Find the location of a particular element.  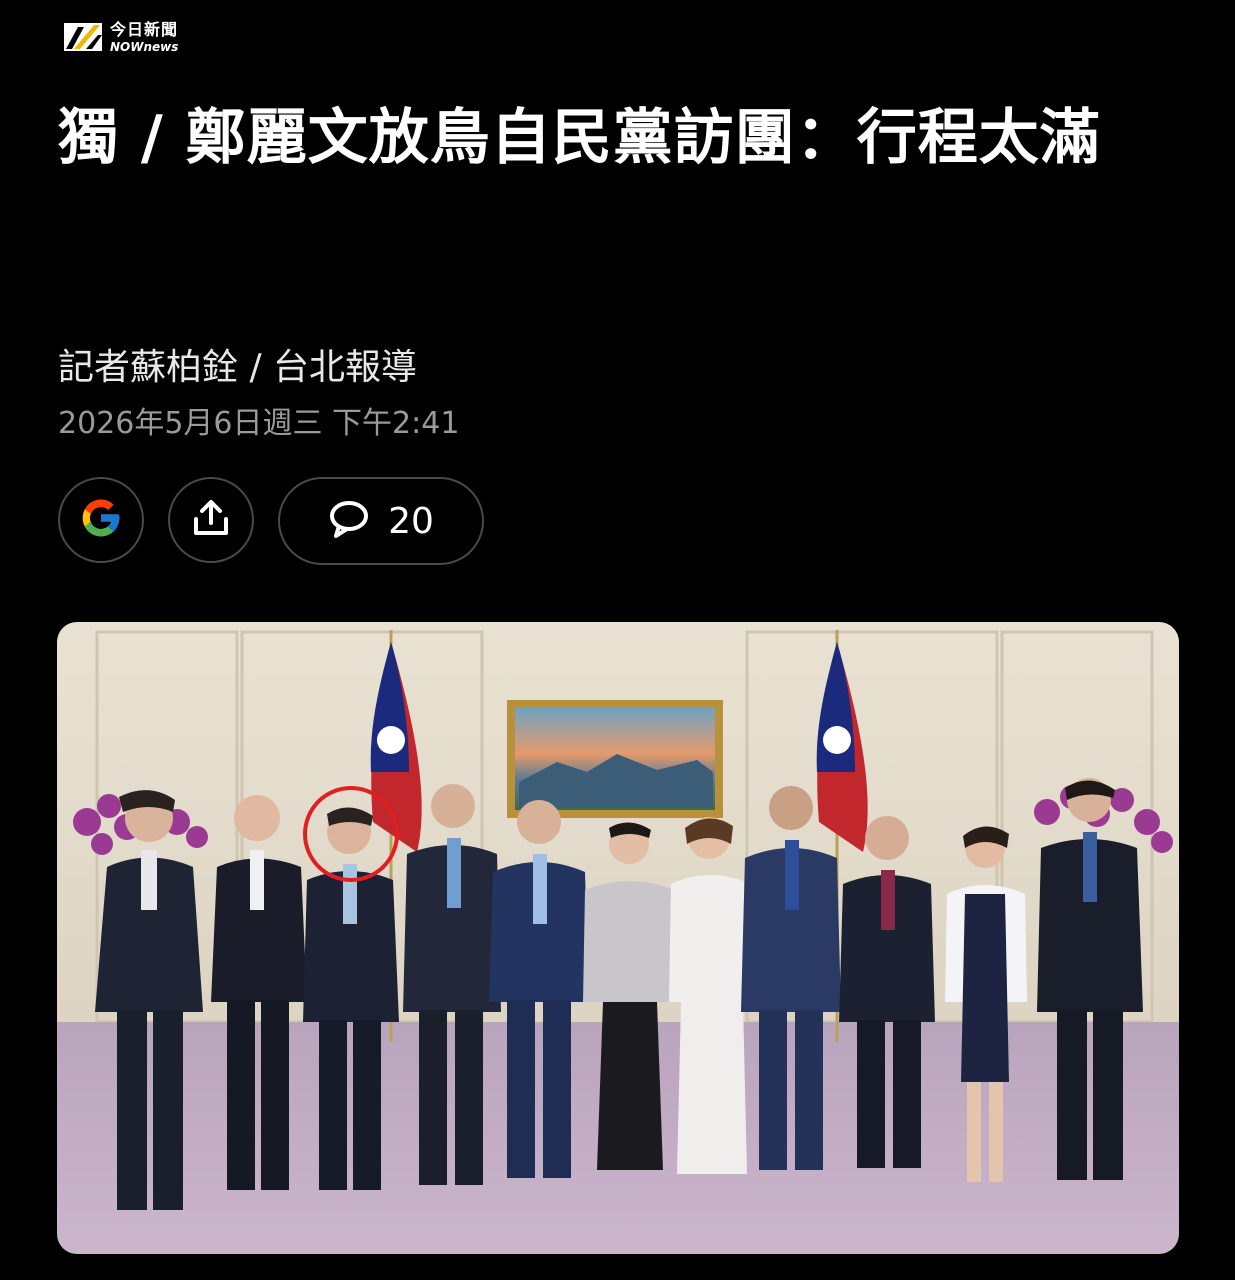

google-button is located at coordinates (101, 520).